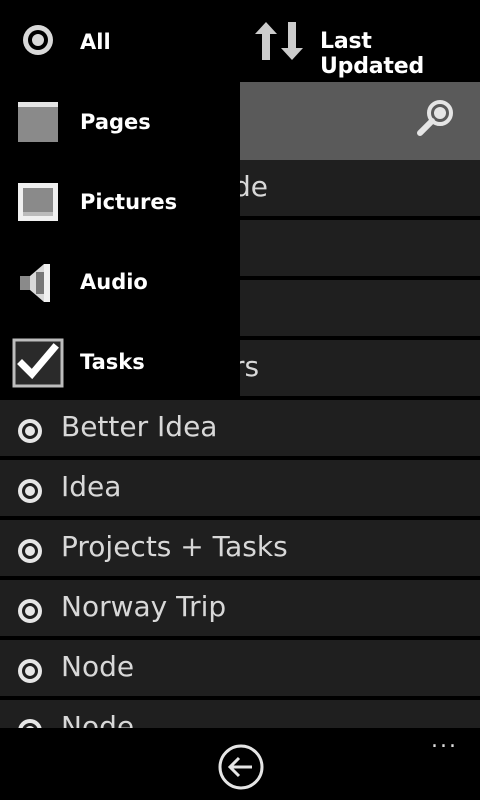 This screenshot has height=800, width=480. What do you see at coordinates (240, 669) in the screenshot?
I see `list-item: Node` at bounding box center [240, 669].